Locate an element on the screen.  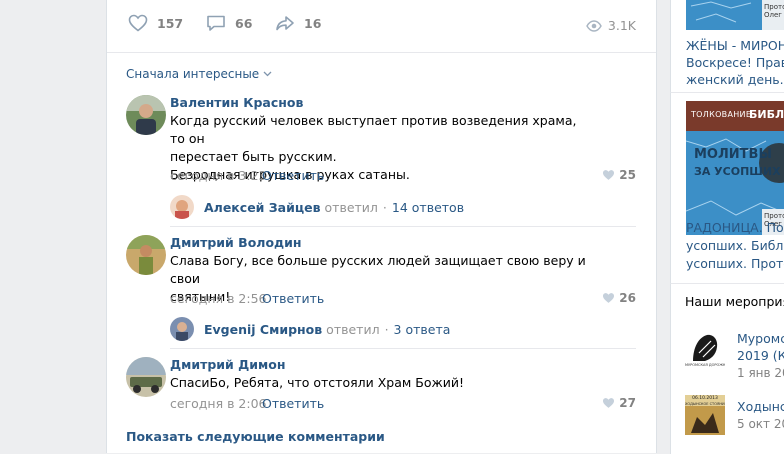
banner-label: ТОЛКОВАНИЕ is located at coordinates (721, 114).